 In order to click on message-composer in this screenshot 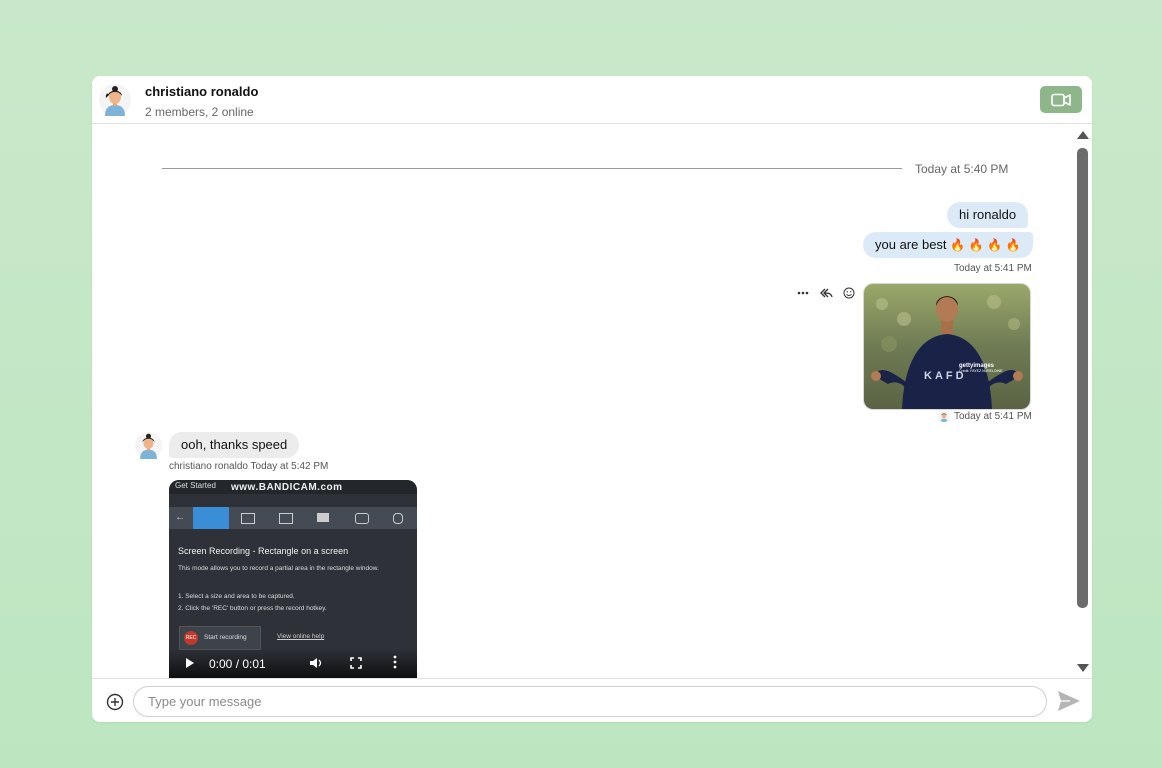, I will do `click(592, 700)`.